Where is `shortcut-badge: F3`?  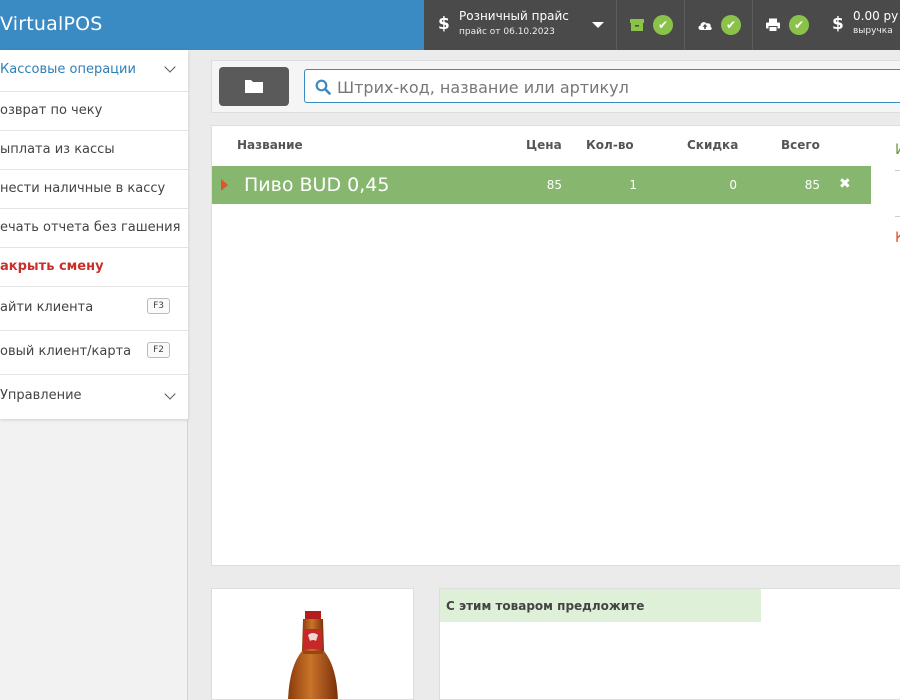 shortcut-badge: F3 is located at coordinates (158, 306).